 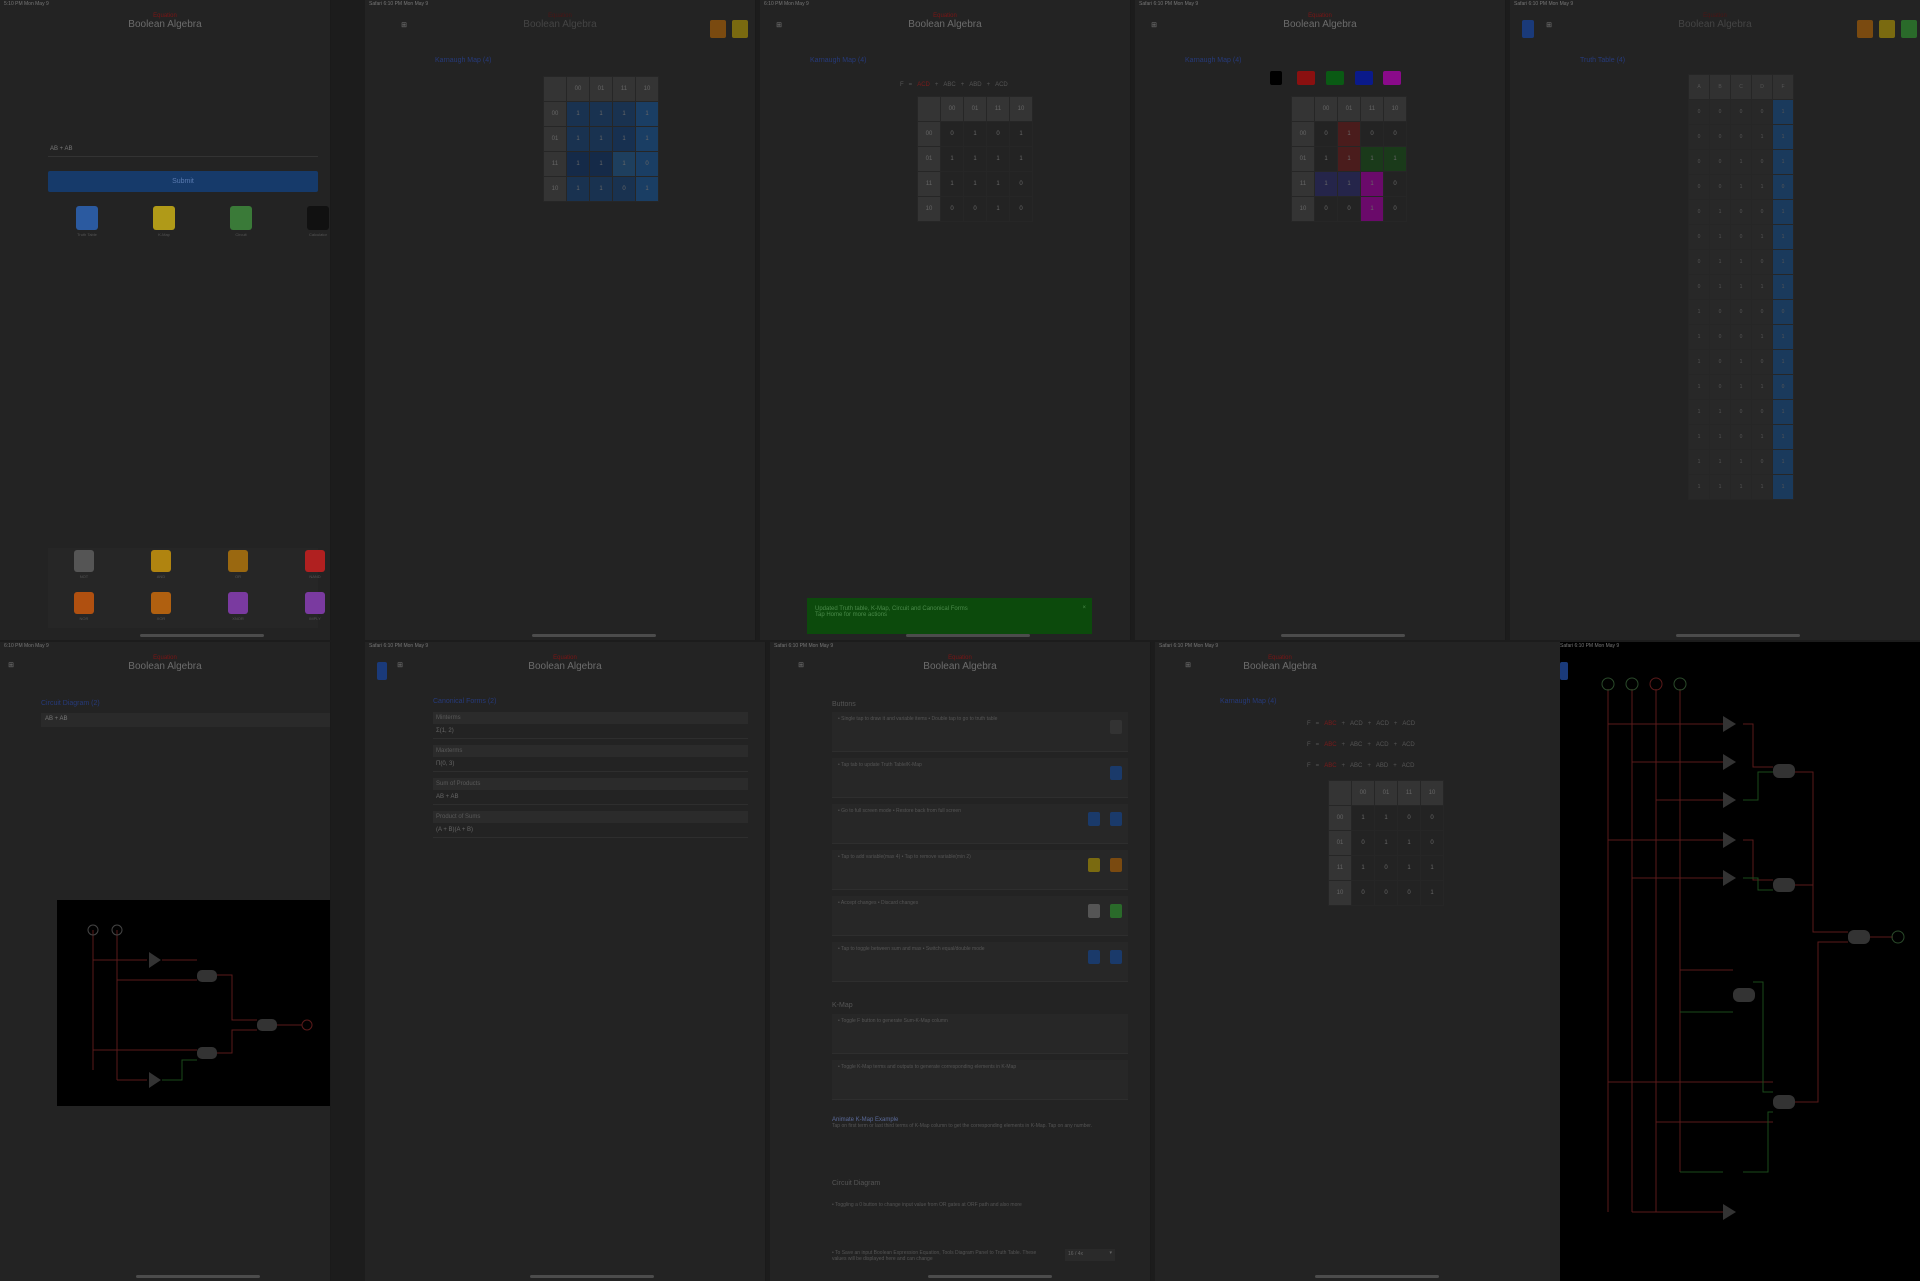 What do you see at coordinates (238, 567) in the screenshot?
I see `gate-button: OR` at bounding box center [238, 567].